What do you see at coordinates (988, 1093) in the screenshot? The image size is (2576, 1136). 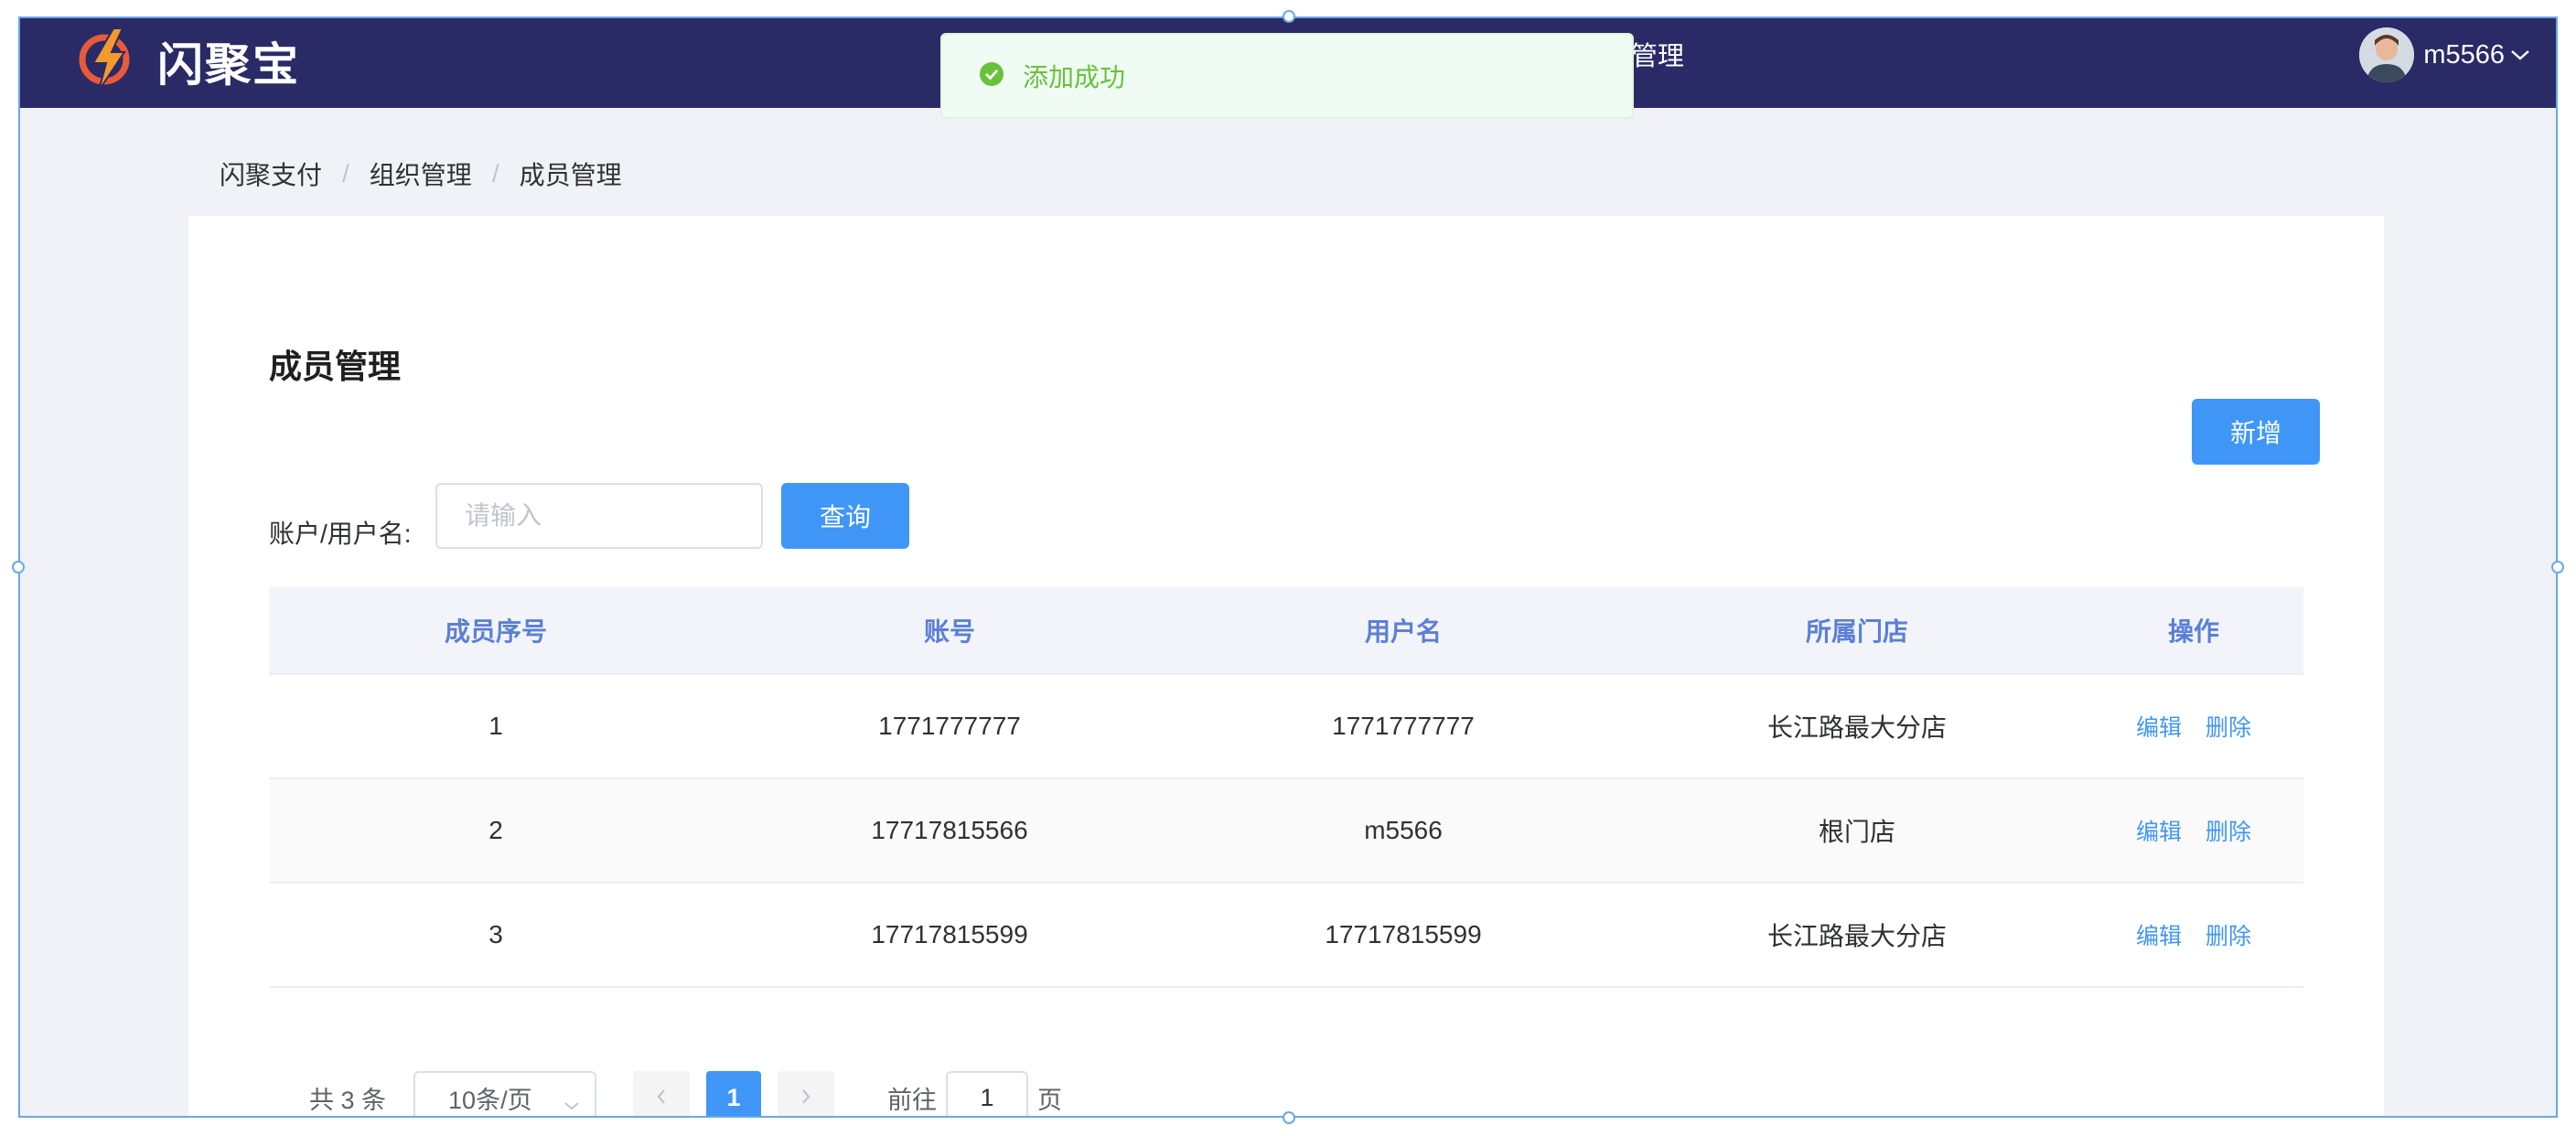 I see `goto-page-input` at bounding box center [988, 1093].